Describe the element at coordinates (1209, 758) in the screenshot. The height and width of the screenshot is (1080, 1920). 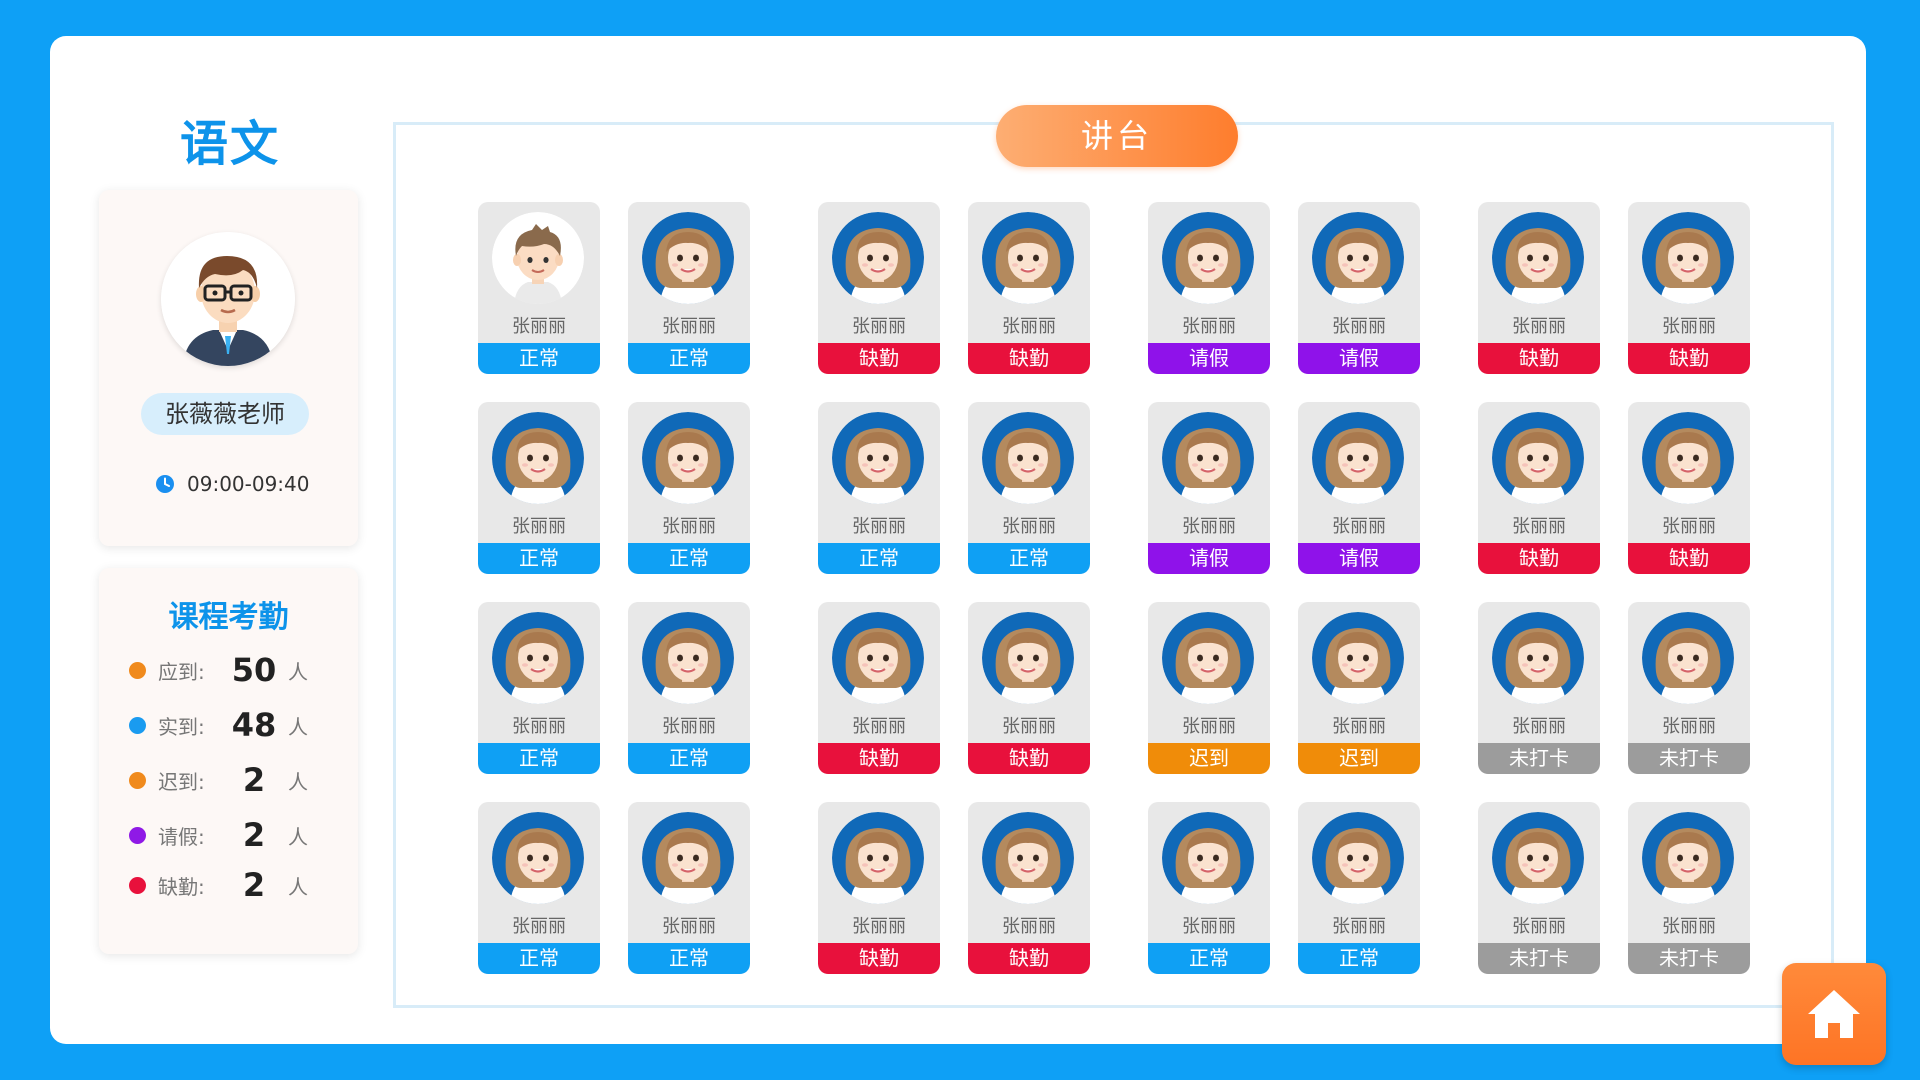
I see `student-status-badge: 迟到` at that location.